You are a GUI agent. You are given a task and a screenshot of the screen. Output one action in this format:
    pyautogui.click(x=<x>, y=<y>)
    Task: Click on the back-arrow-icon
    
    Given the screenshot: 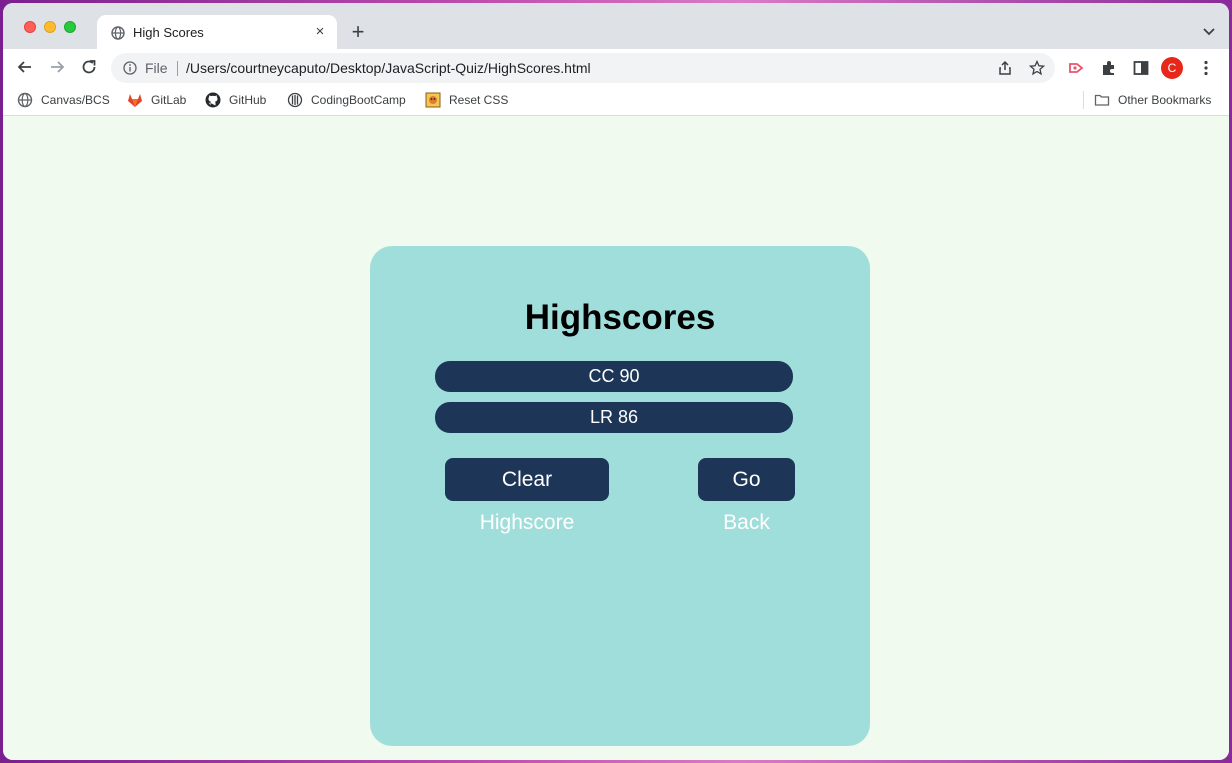 What is the action you would take?
    pyautogui.click(x=25, y=67)
    